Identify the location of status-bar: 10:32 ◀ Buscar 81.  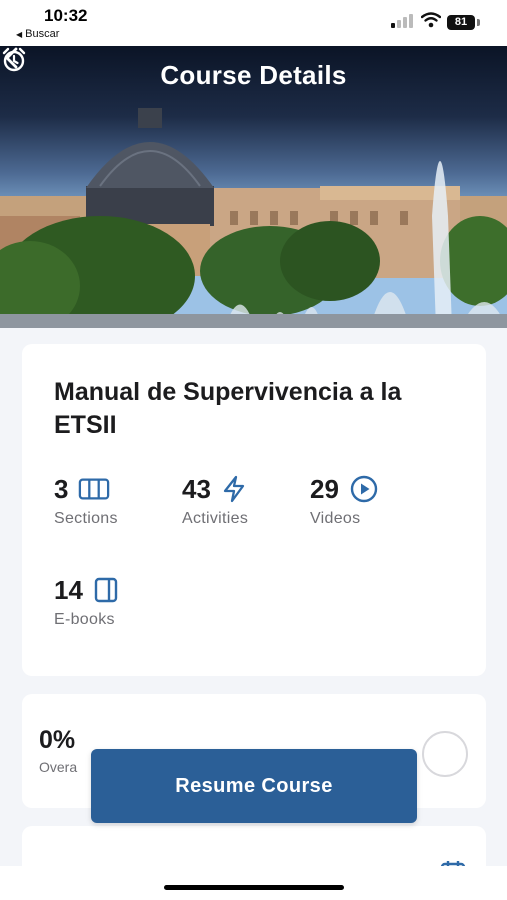
(253, 23).